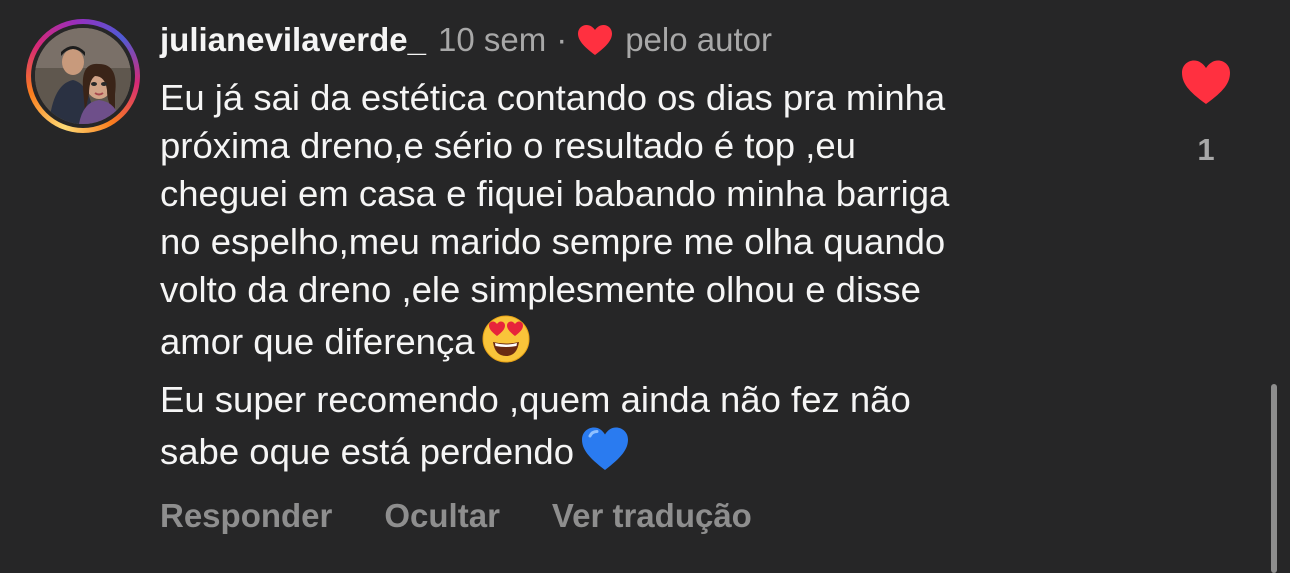 Image resolution: width=1290 pixels, height=573 pixels. Describe the element at coordinates (1206, 82) in the screenshot. I see `like-heart-icon` at that location.